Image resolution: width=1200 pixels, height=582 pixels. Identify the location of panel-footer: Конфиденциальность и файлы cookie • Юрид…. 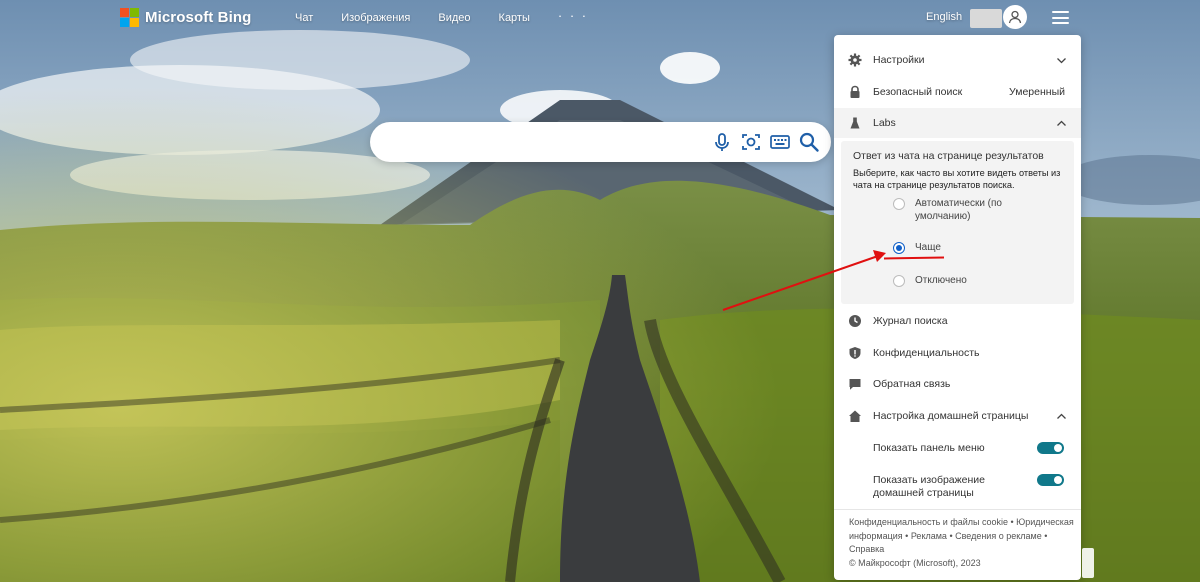
(961, 542).